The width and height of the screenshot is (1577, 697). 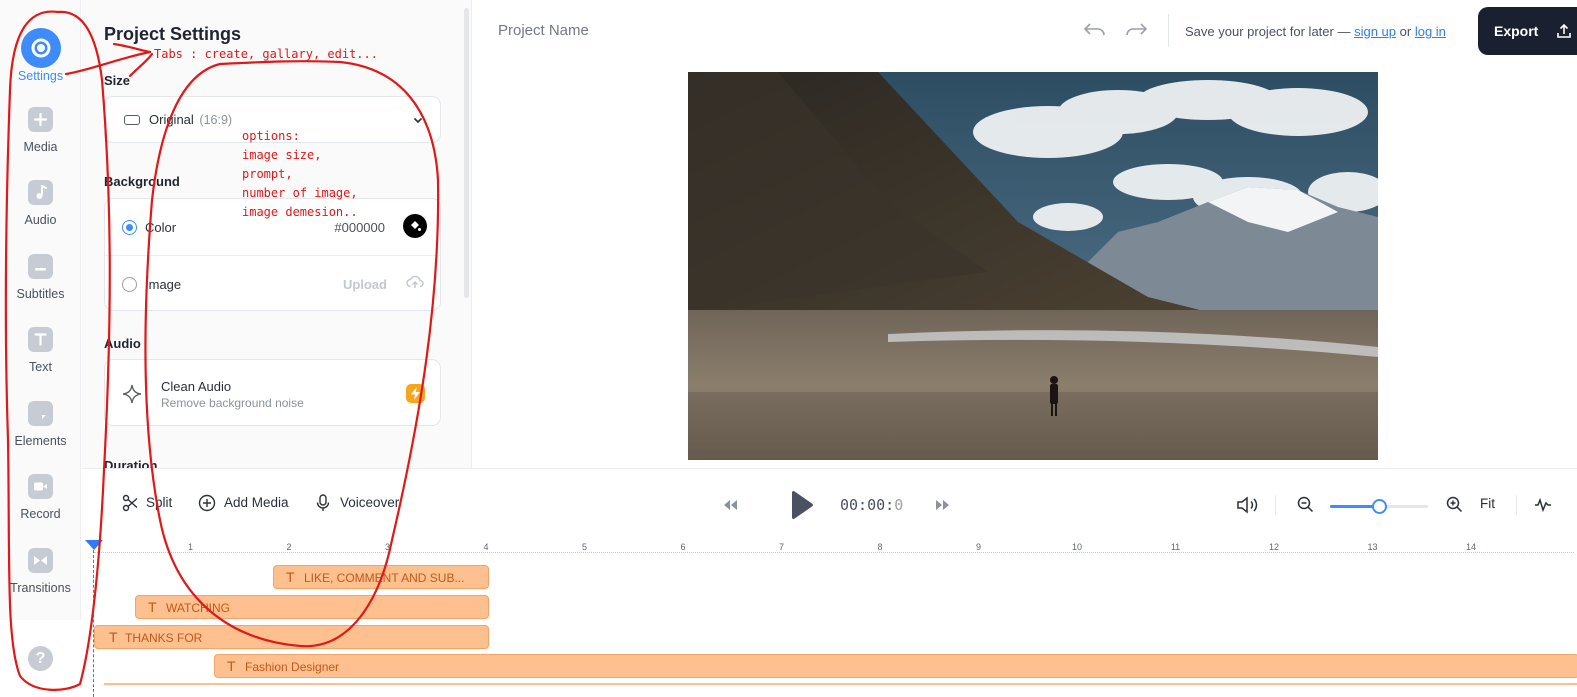 What do you see at coordinates (365, 284) in the screenshot?
I see `upload-button: Upload` at bounding box center [365, 284].